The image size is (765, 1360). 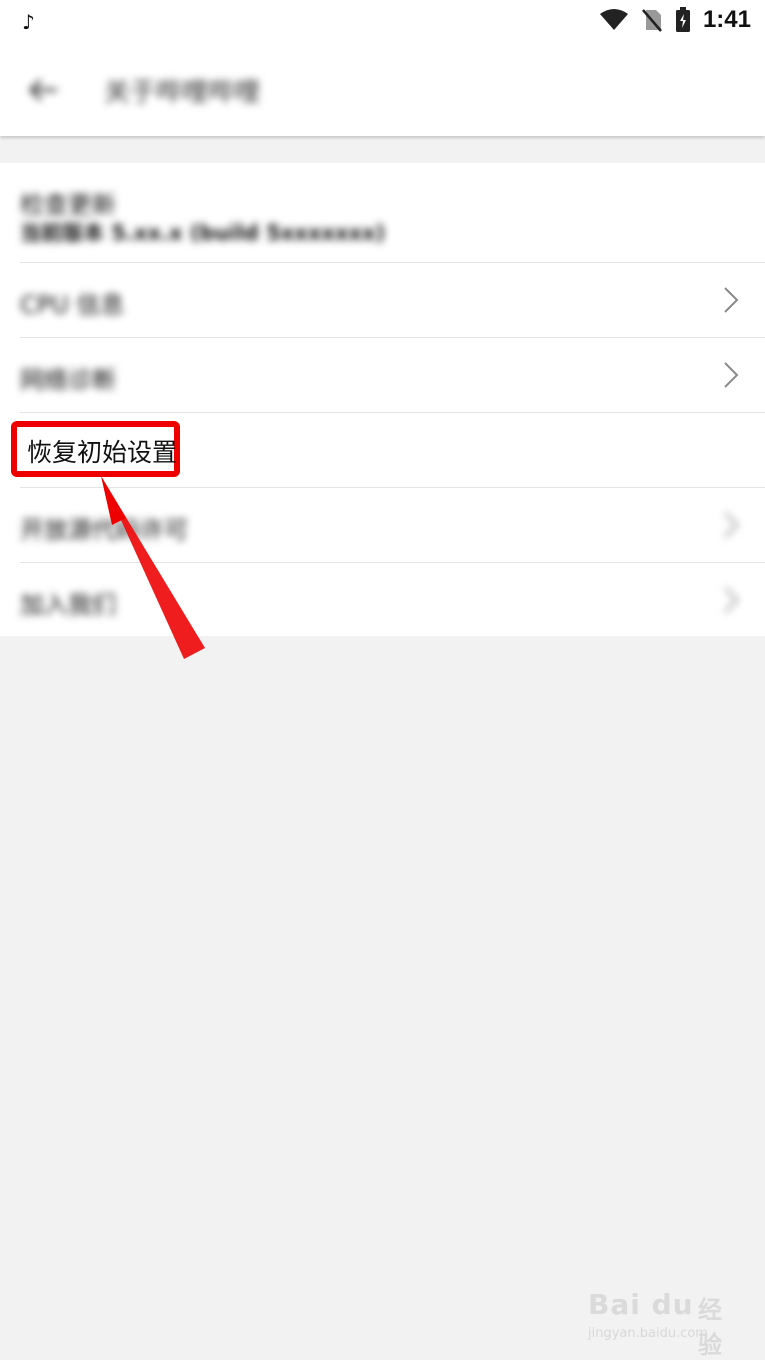 I want to click on back-arrow-icon, so click(x=43, y=90).